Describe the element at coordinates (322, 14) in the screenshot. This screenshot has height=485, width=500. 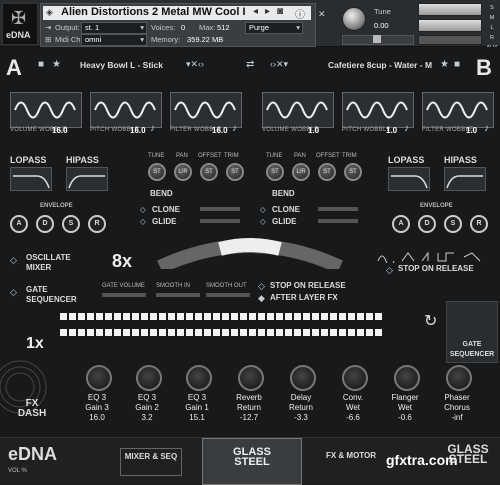
I see `close-icon: ✕` at that location.